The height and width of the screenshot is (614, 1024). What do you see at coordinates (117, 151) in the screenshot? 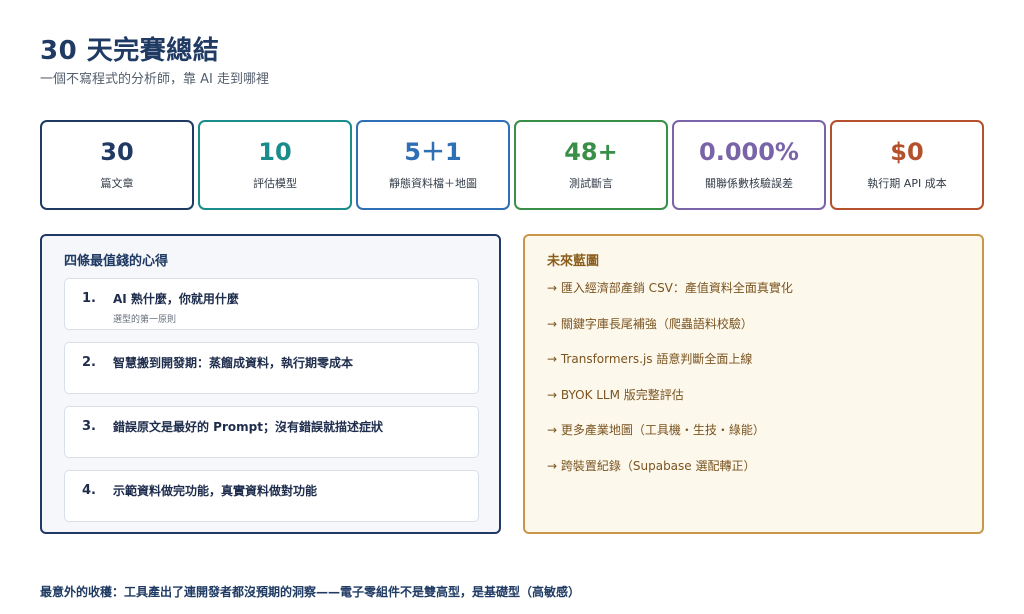
I see `stat-value: 30` at bounding box center [117, 151].